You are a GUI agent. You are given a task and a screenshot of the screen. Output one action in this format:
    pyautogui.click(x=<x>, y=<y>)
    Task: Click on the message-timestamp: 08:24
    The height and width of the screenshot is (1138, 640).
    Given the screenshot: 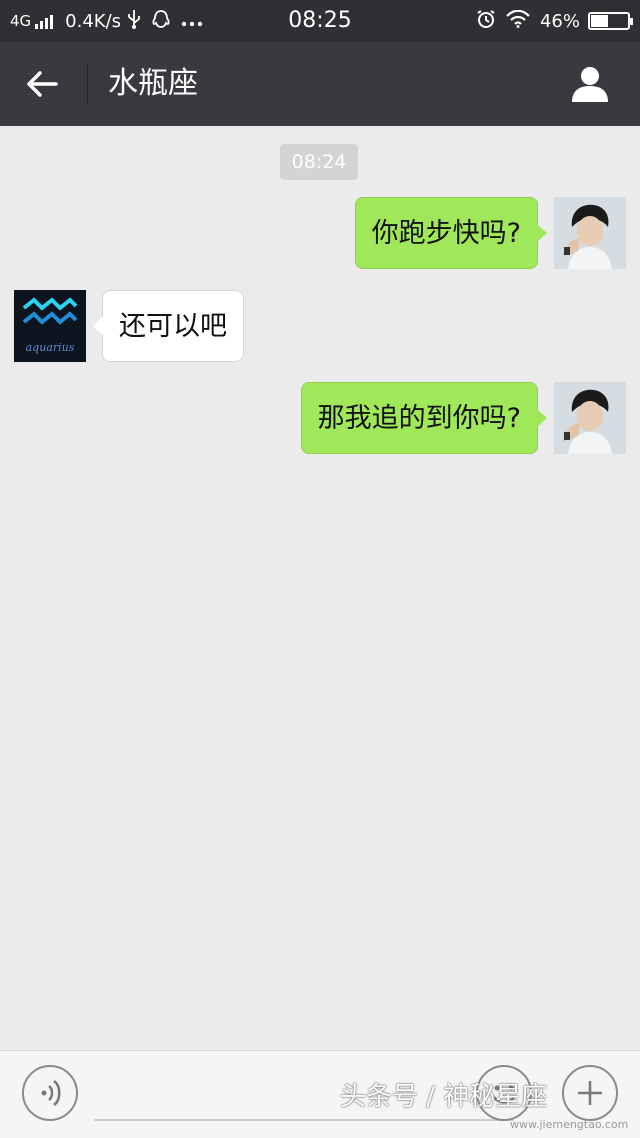 What is the action you would take?
    pyautogui.click(x=319, y=162)
    